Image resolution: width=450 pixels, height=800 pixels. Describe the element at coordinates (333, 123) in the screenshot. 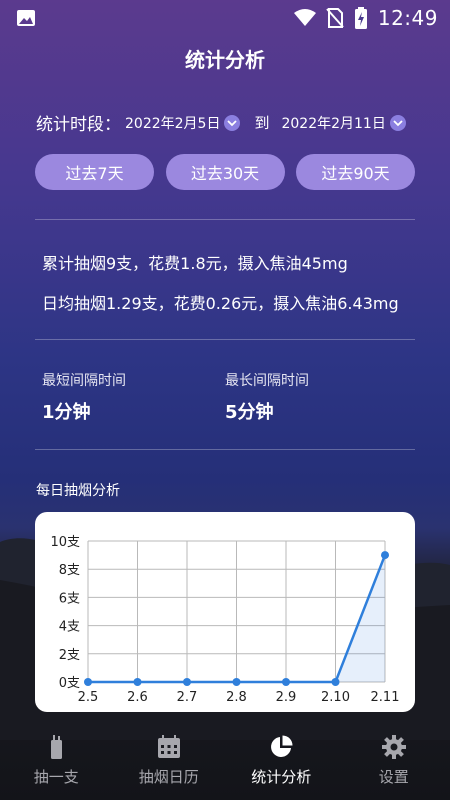

I see `end-date: 2022年2月11日` at that location.